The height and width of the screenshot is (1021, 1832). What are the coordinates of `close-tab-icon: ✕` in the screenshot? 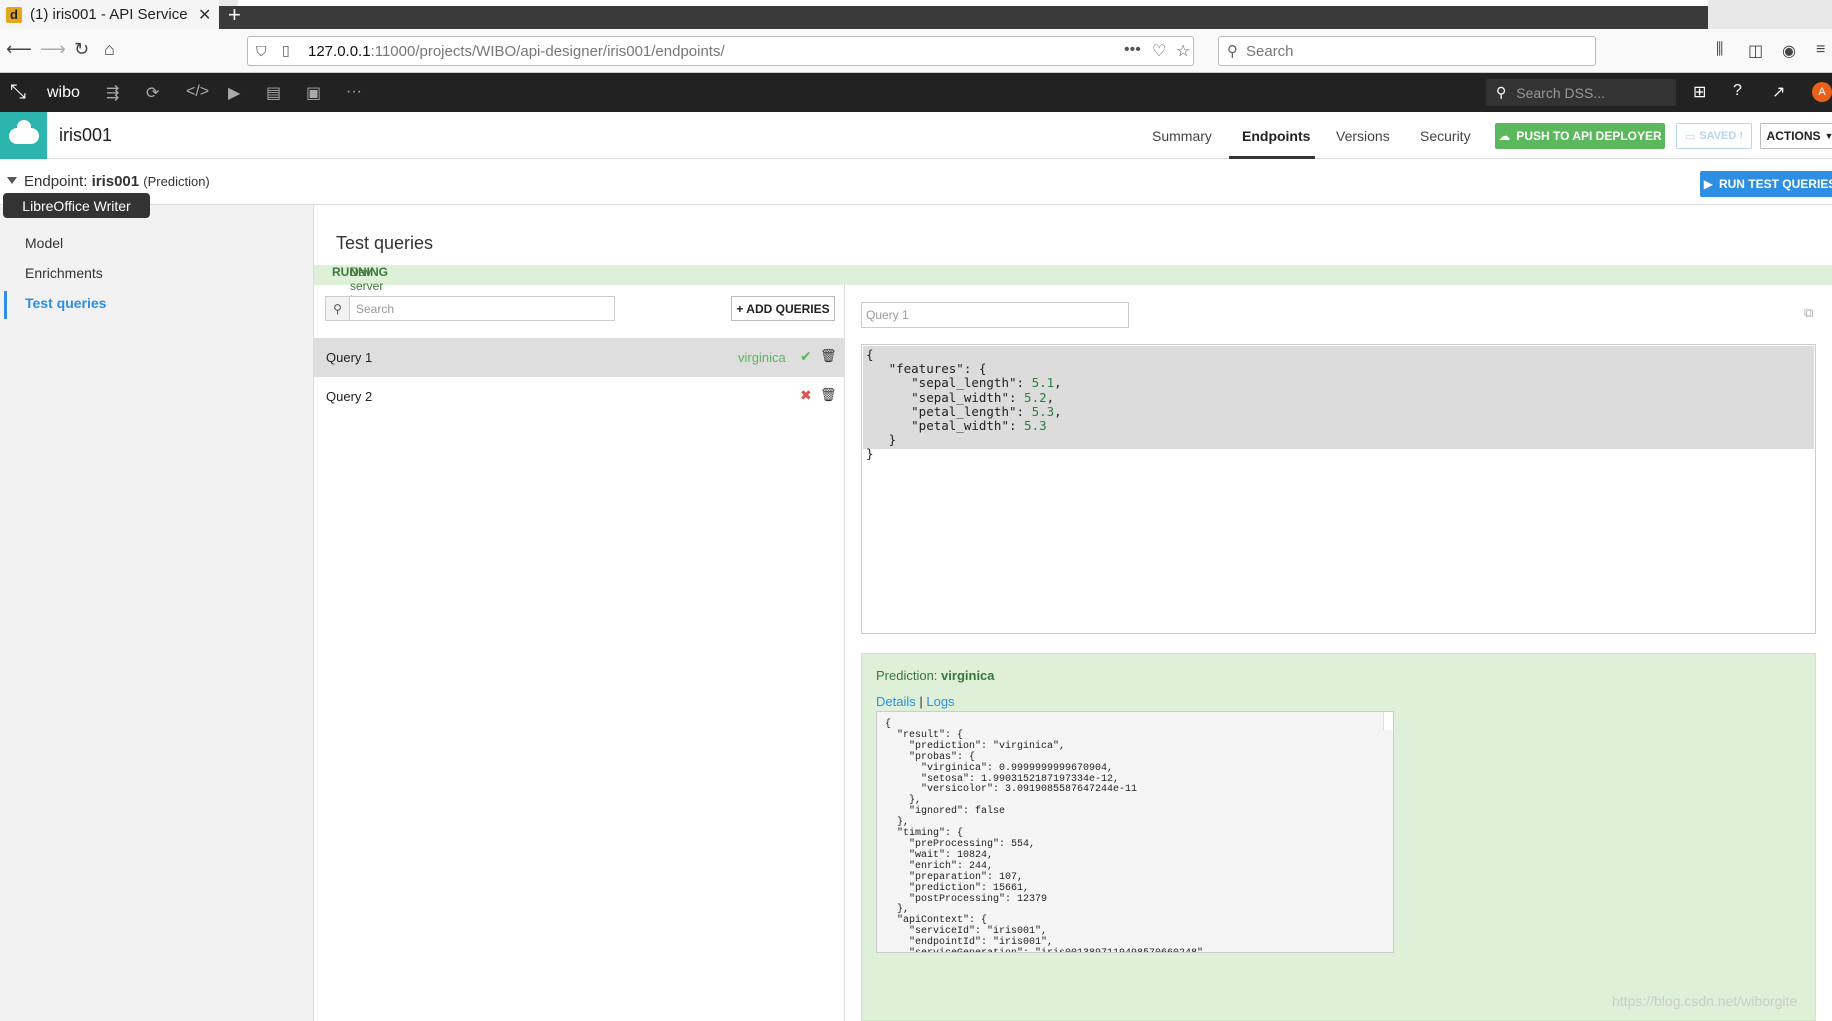 It's located at (204, 15).